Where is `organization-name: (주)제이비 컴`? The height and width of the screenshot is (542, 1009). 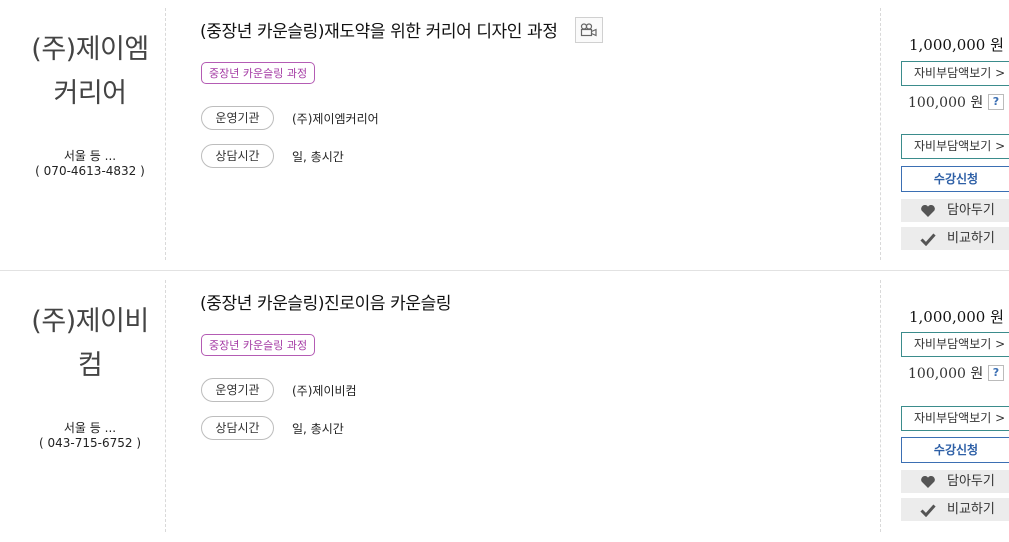
organization-name: (주)제이비 컴 is located at coordinates (90, 344).